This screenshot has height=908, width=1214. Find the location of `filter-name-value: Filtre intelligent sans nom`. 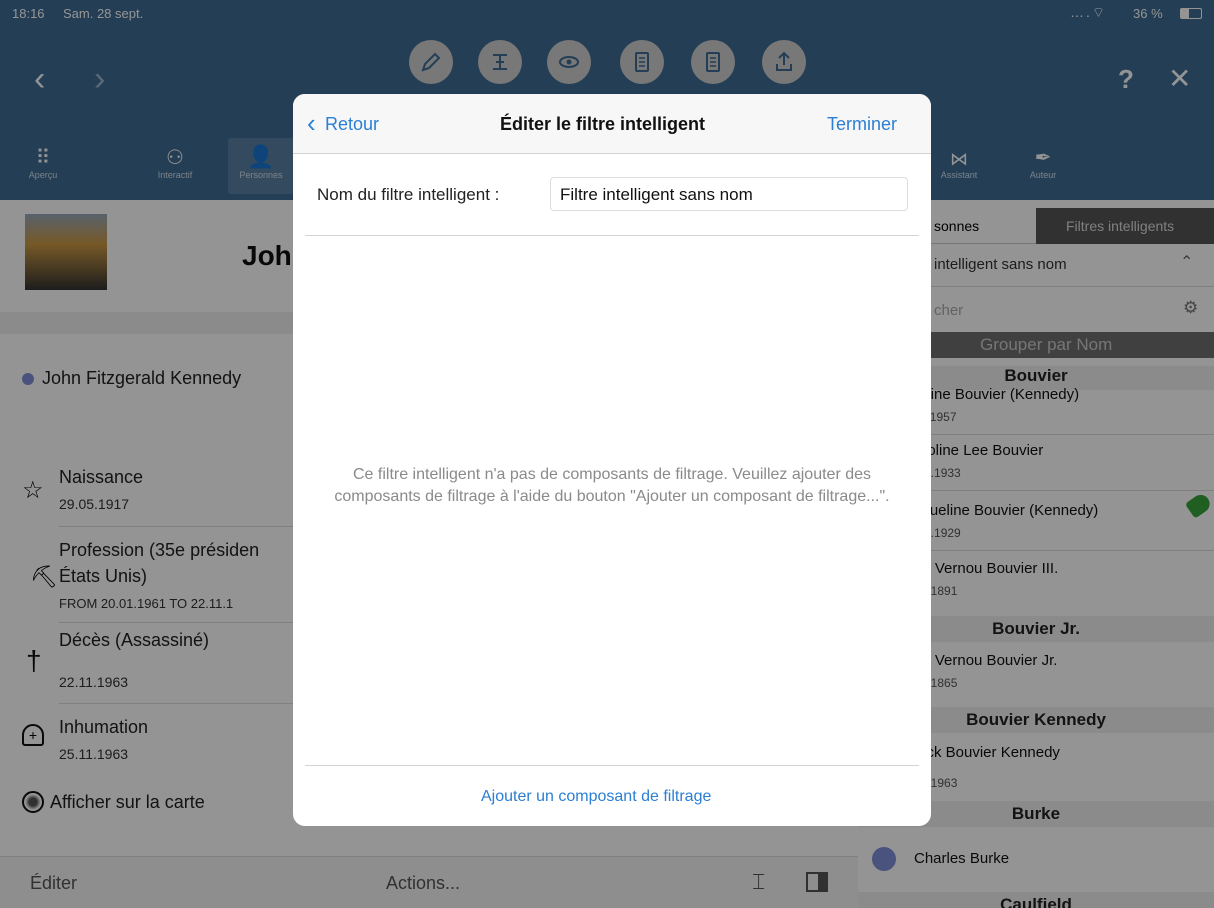

filter-name-value: Filtre intelligent sans nom is located at coordinates (656, 194).